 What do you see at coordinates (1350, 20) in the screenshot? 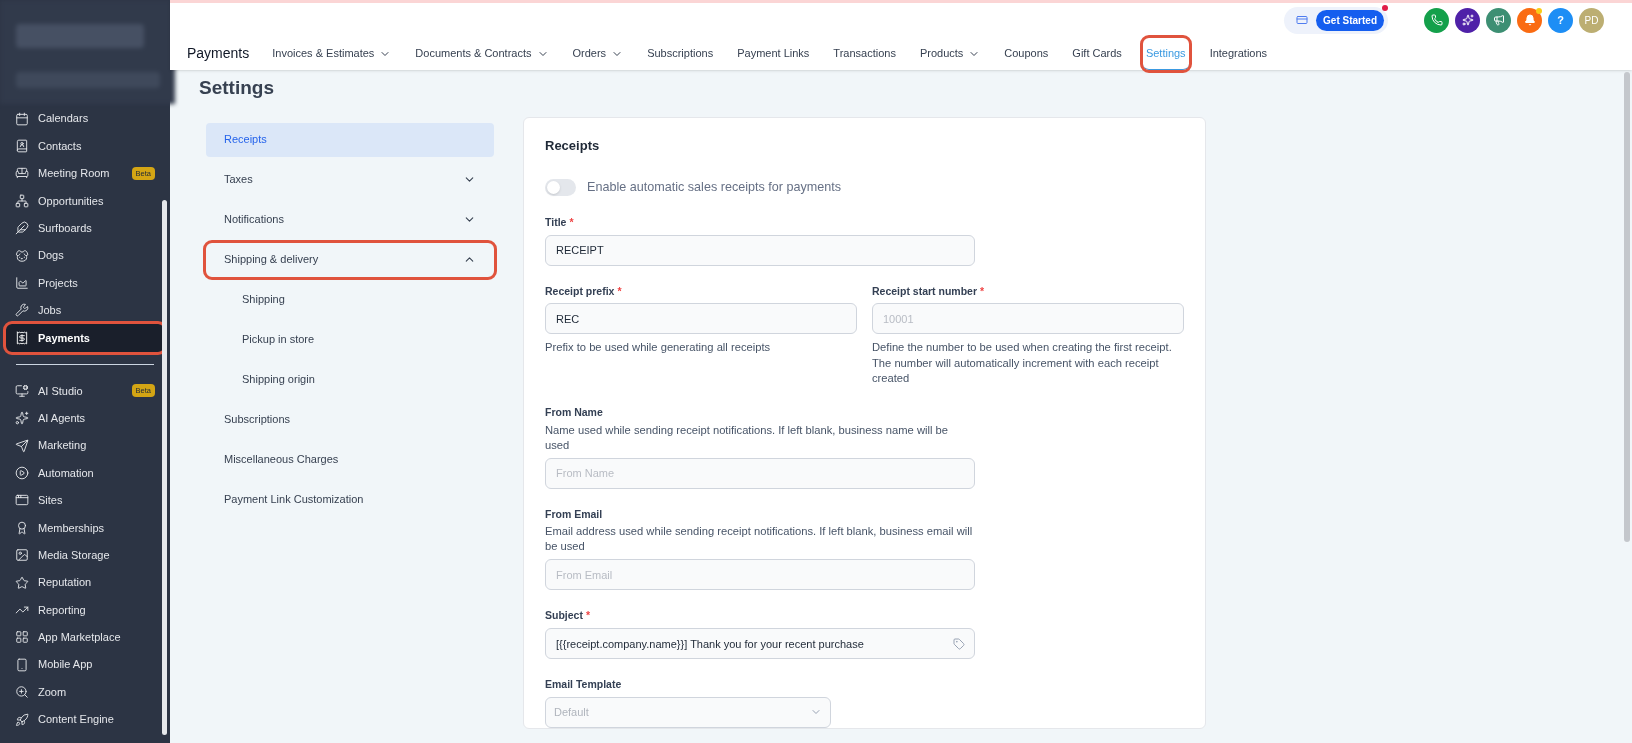
I see `get-started-button: Get Started` at bounding box center [1350, 20].